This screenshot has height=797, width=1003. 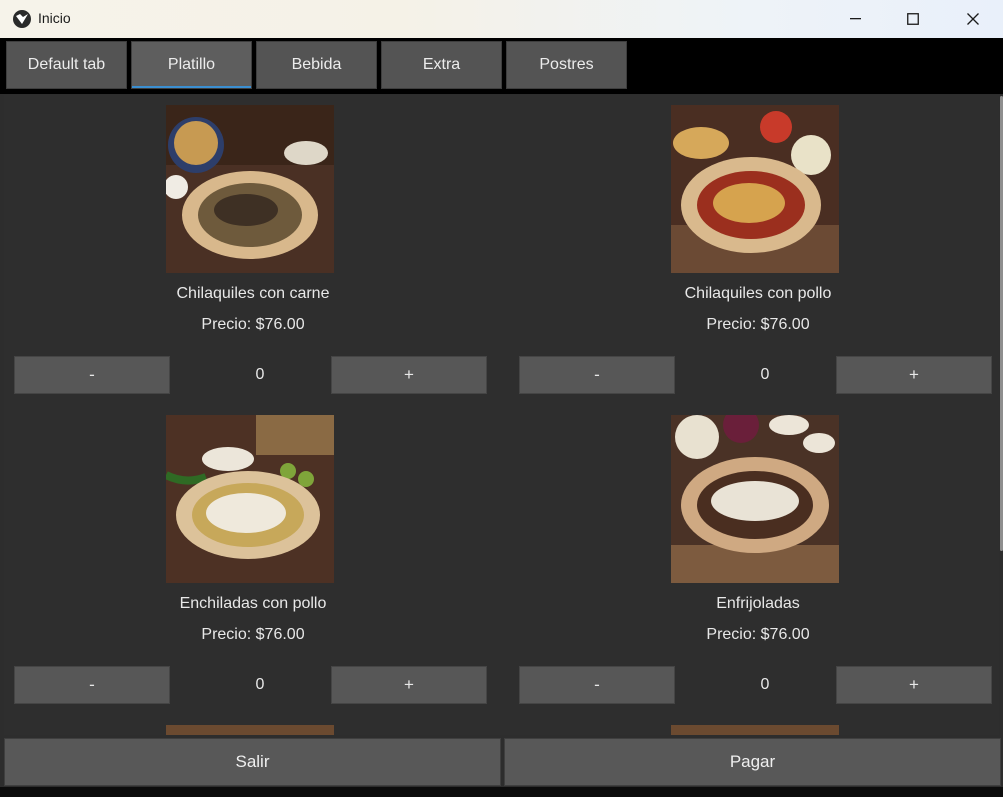 What do you see at coordinates (253, 293) in the screenshot?
I see `dish-name: Chilaquiles con carne` at bounding box center [253, 293].